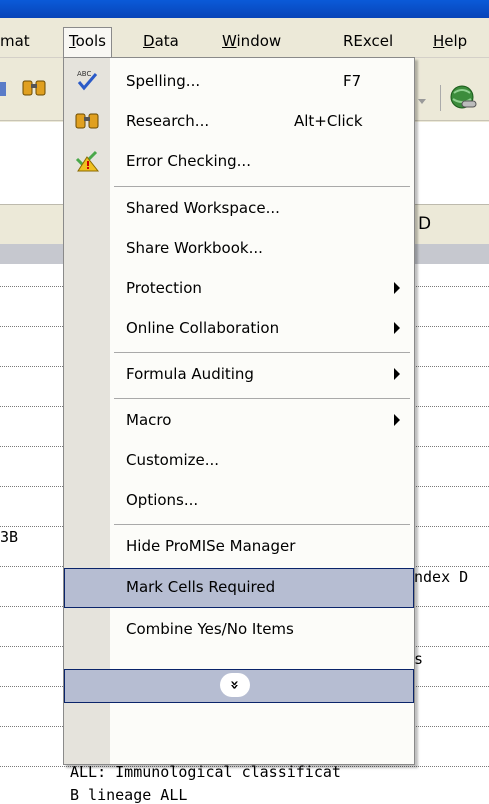 The width and height of the screenshot is (489, 804). Describe the element at coordinates (161, 41) in the screenshot. I see `menu-data: Data` at that location.